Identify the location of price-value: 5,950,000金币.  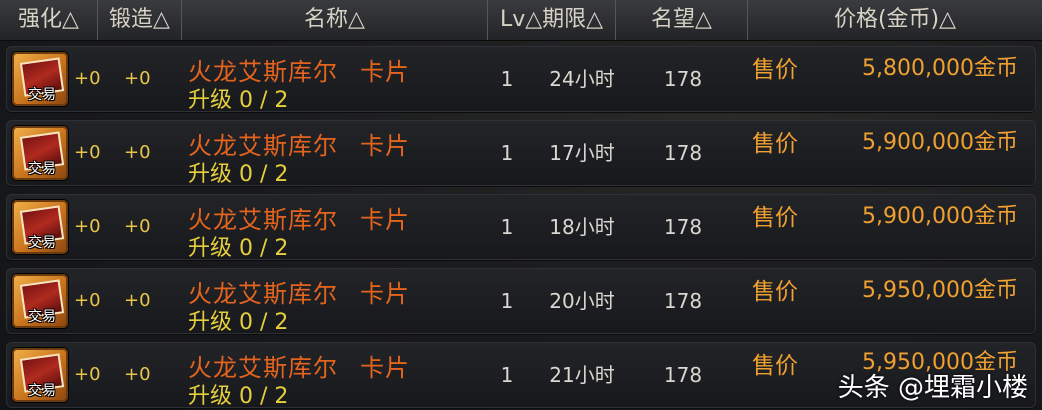
(940, 290).